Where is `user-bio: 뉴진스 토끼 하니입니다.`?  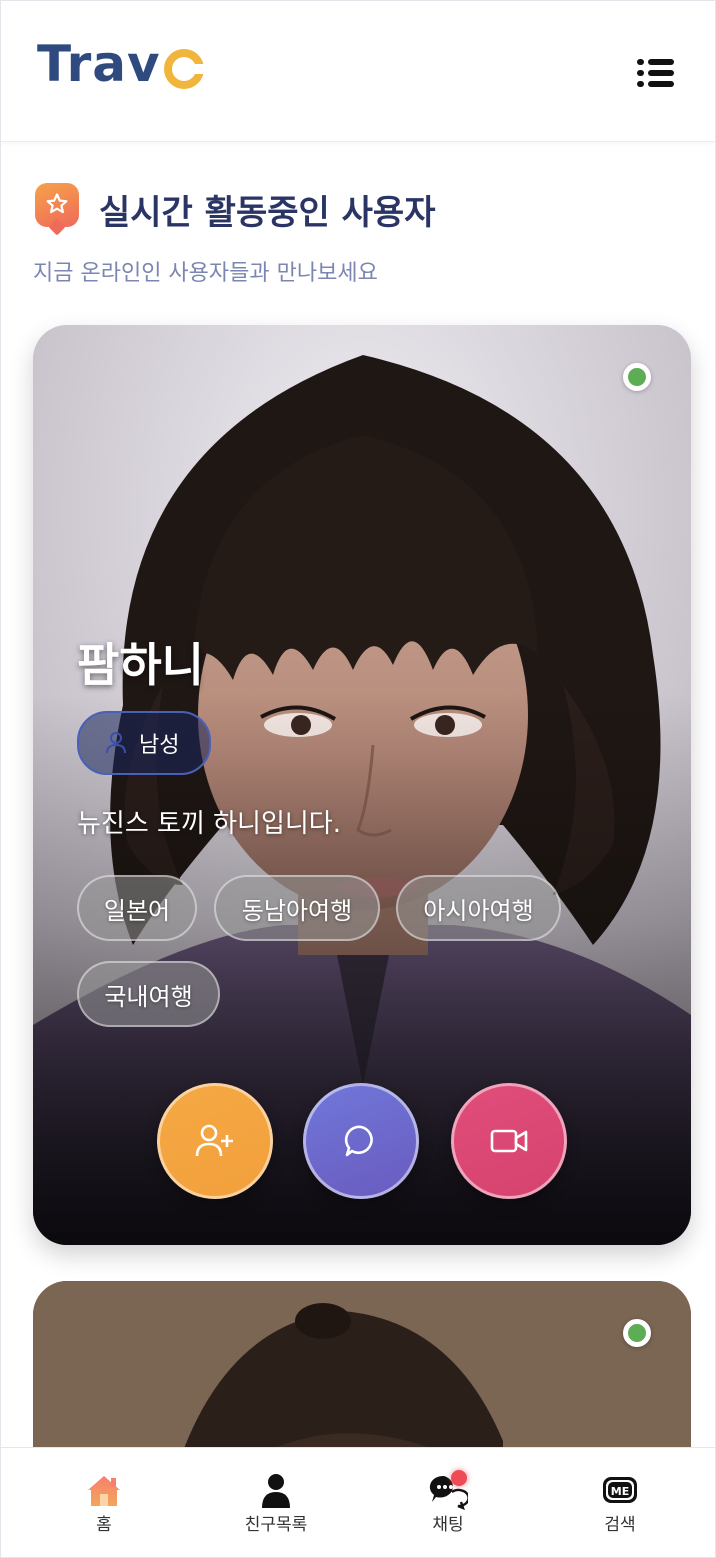 user-bio: 뉴진스 토끼 하니입니다. is located at coordinates (209, 824).